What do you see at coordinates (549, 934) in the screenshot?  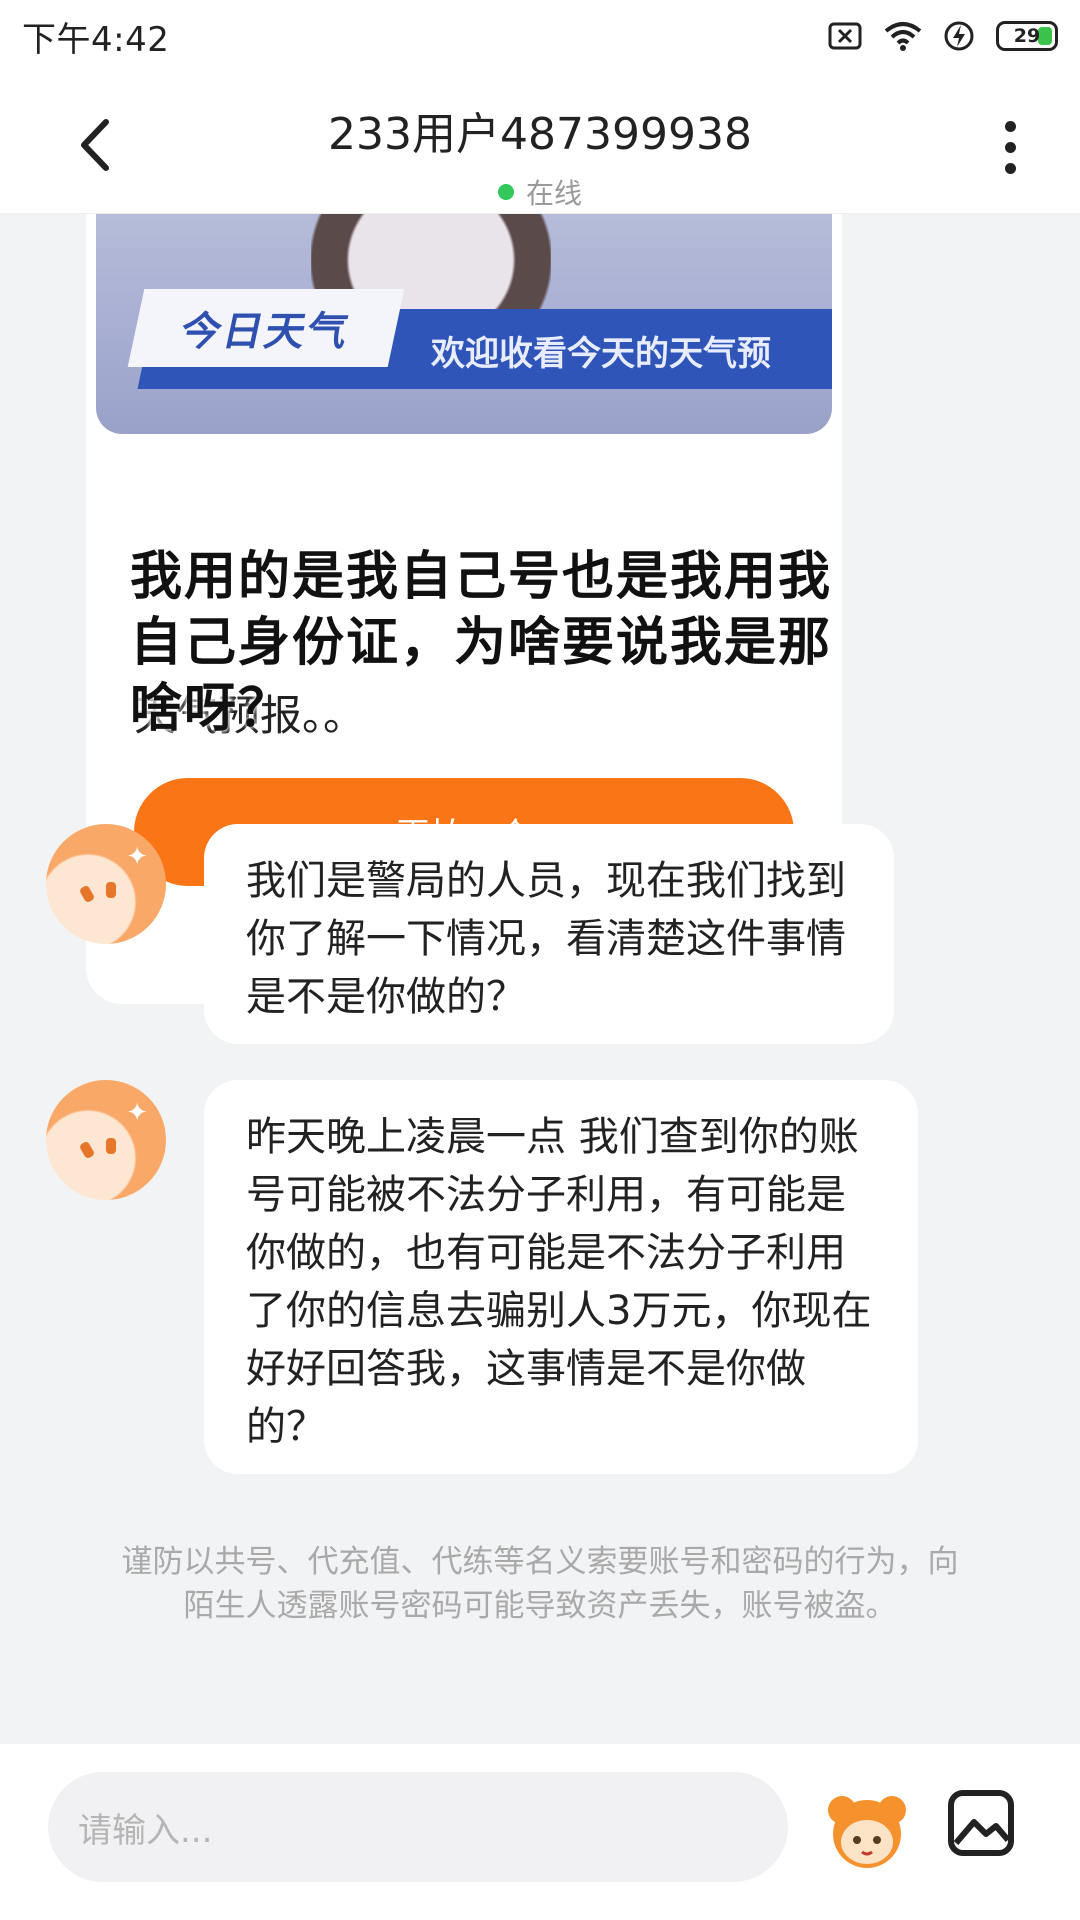 I see `message-bubble: 我们是警局的人员，现在我们找到你了解一下情况，看清楚这件事情是不是你做的？` at bounding box center [549, 934].